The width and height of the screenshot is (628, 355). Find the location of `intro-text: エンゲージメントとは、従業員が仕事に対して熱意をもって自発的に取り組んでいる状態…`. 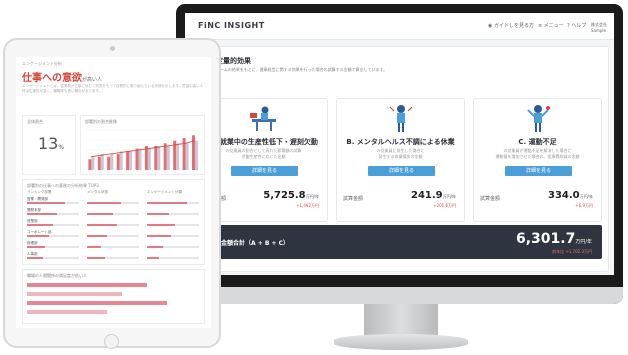

intro-text: エンゲージメントとは、従業員が仕事に対して熱意をもって自発的に取り組んでいる状態… is located at coordinates (113, 88).